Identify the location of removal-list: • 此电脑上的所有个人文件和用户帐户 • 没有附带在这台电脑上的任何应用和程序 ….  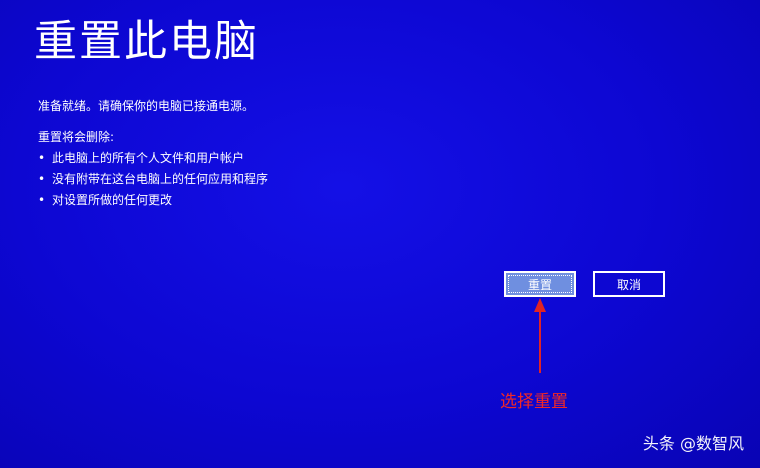
(153, 181).